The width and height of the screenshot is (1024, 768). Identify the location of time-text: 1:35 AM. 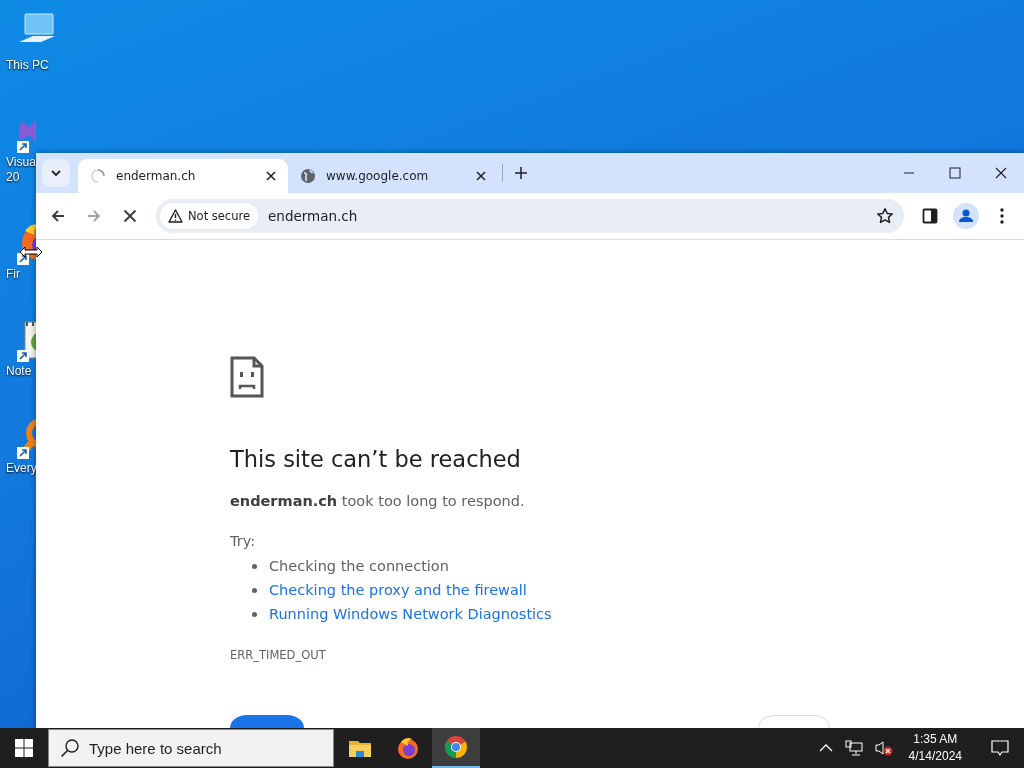
(935, 739).